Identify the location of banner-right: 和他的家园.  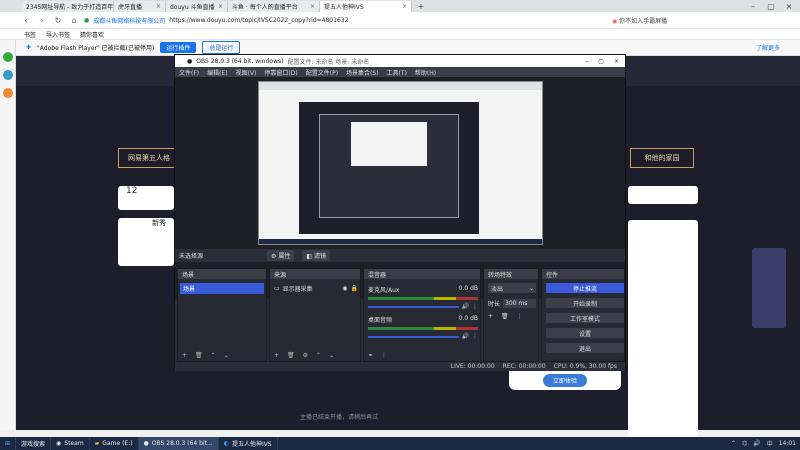
(662, 158).